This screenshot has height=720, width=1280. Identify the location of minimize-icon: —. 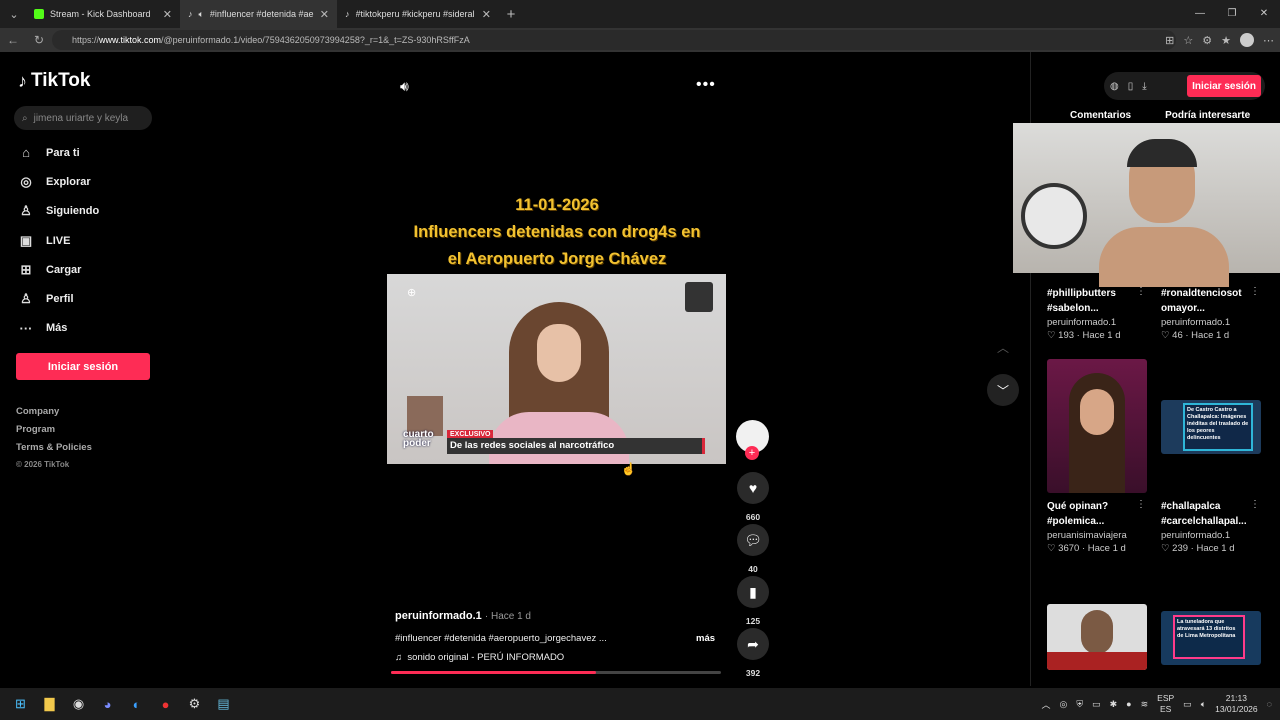
(1200, 14).